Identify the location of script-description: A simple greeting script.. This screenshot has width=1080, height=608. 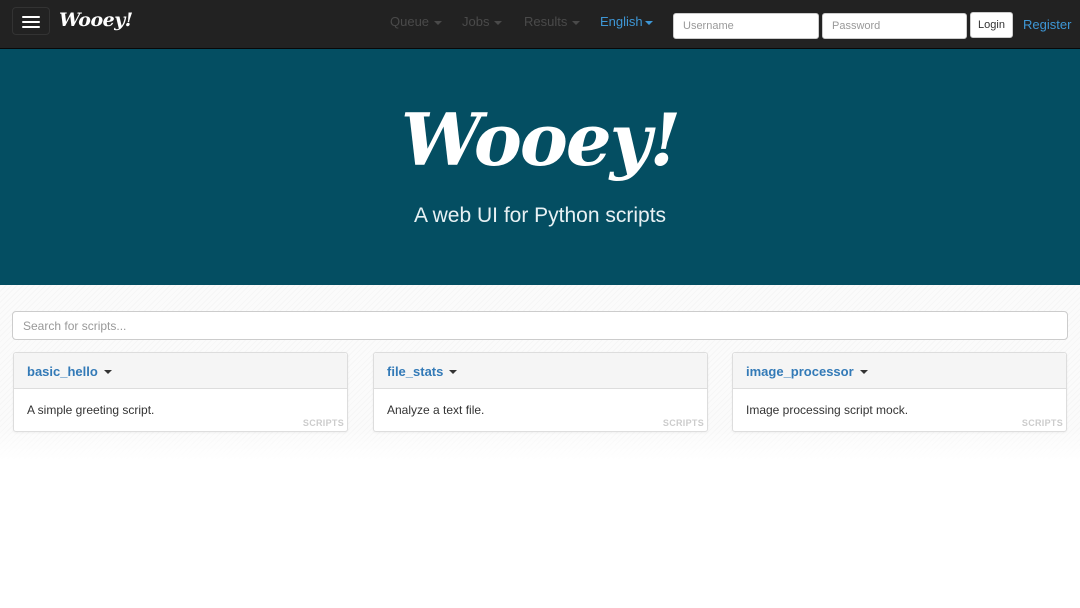
(91, 410).